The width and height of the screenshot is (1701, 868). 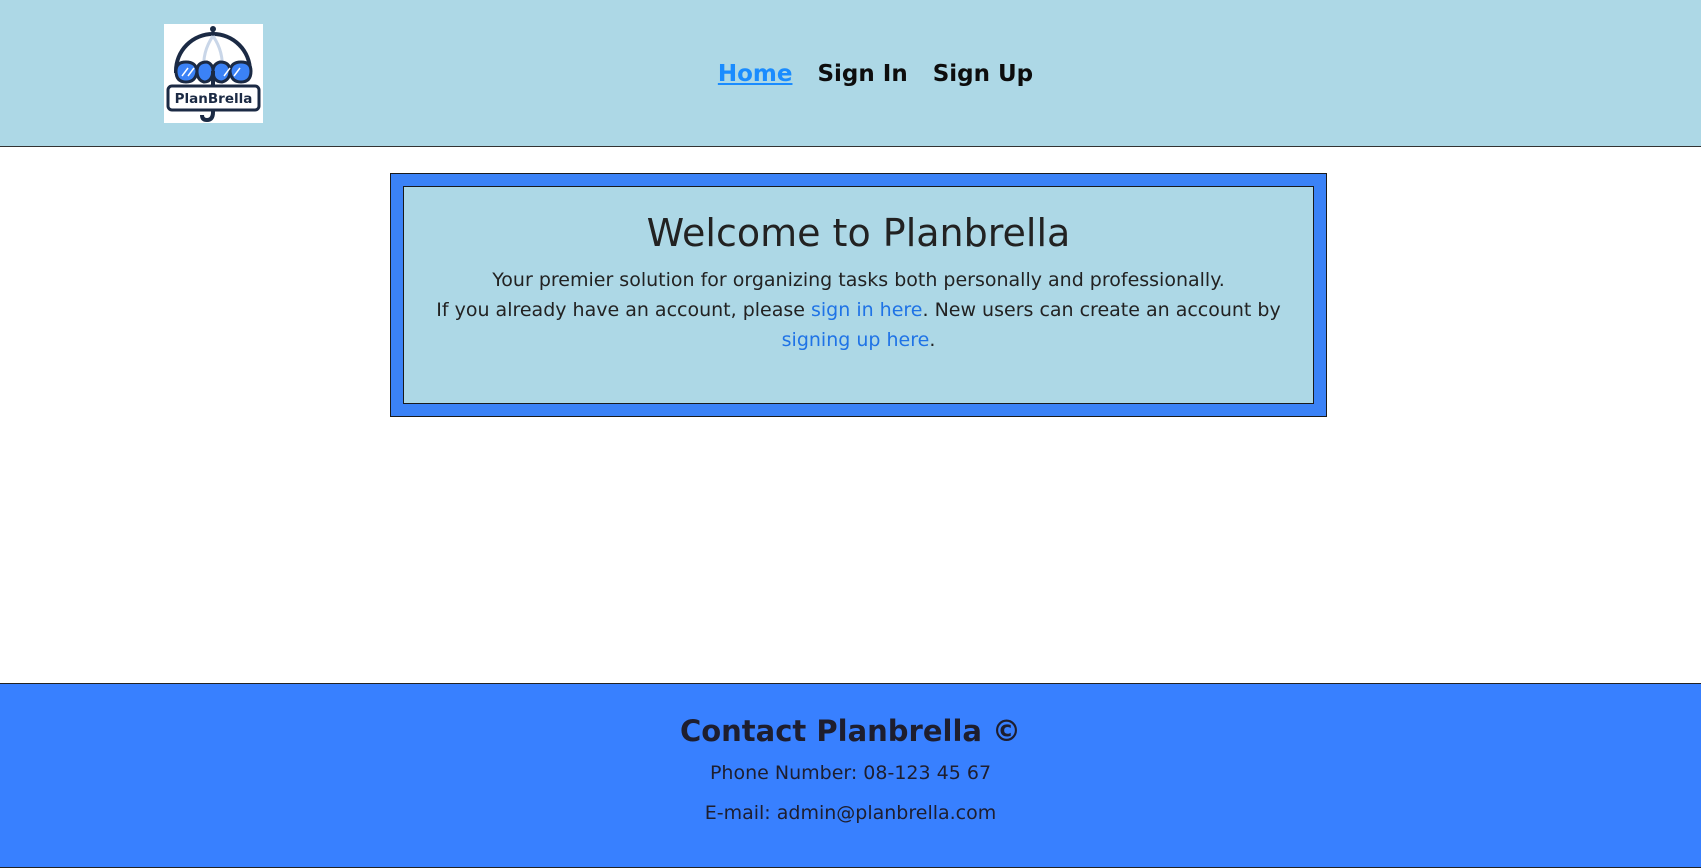 What do you see at coordinates (858, 233) in the screenshot?
I see `welcome-title: Welcome to Planbrella` at bounding box center [858, 233].